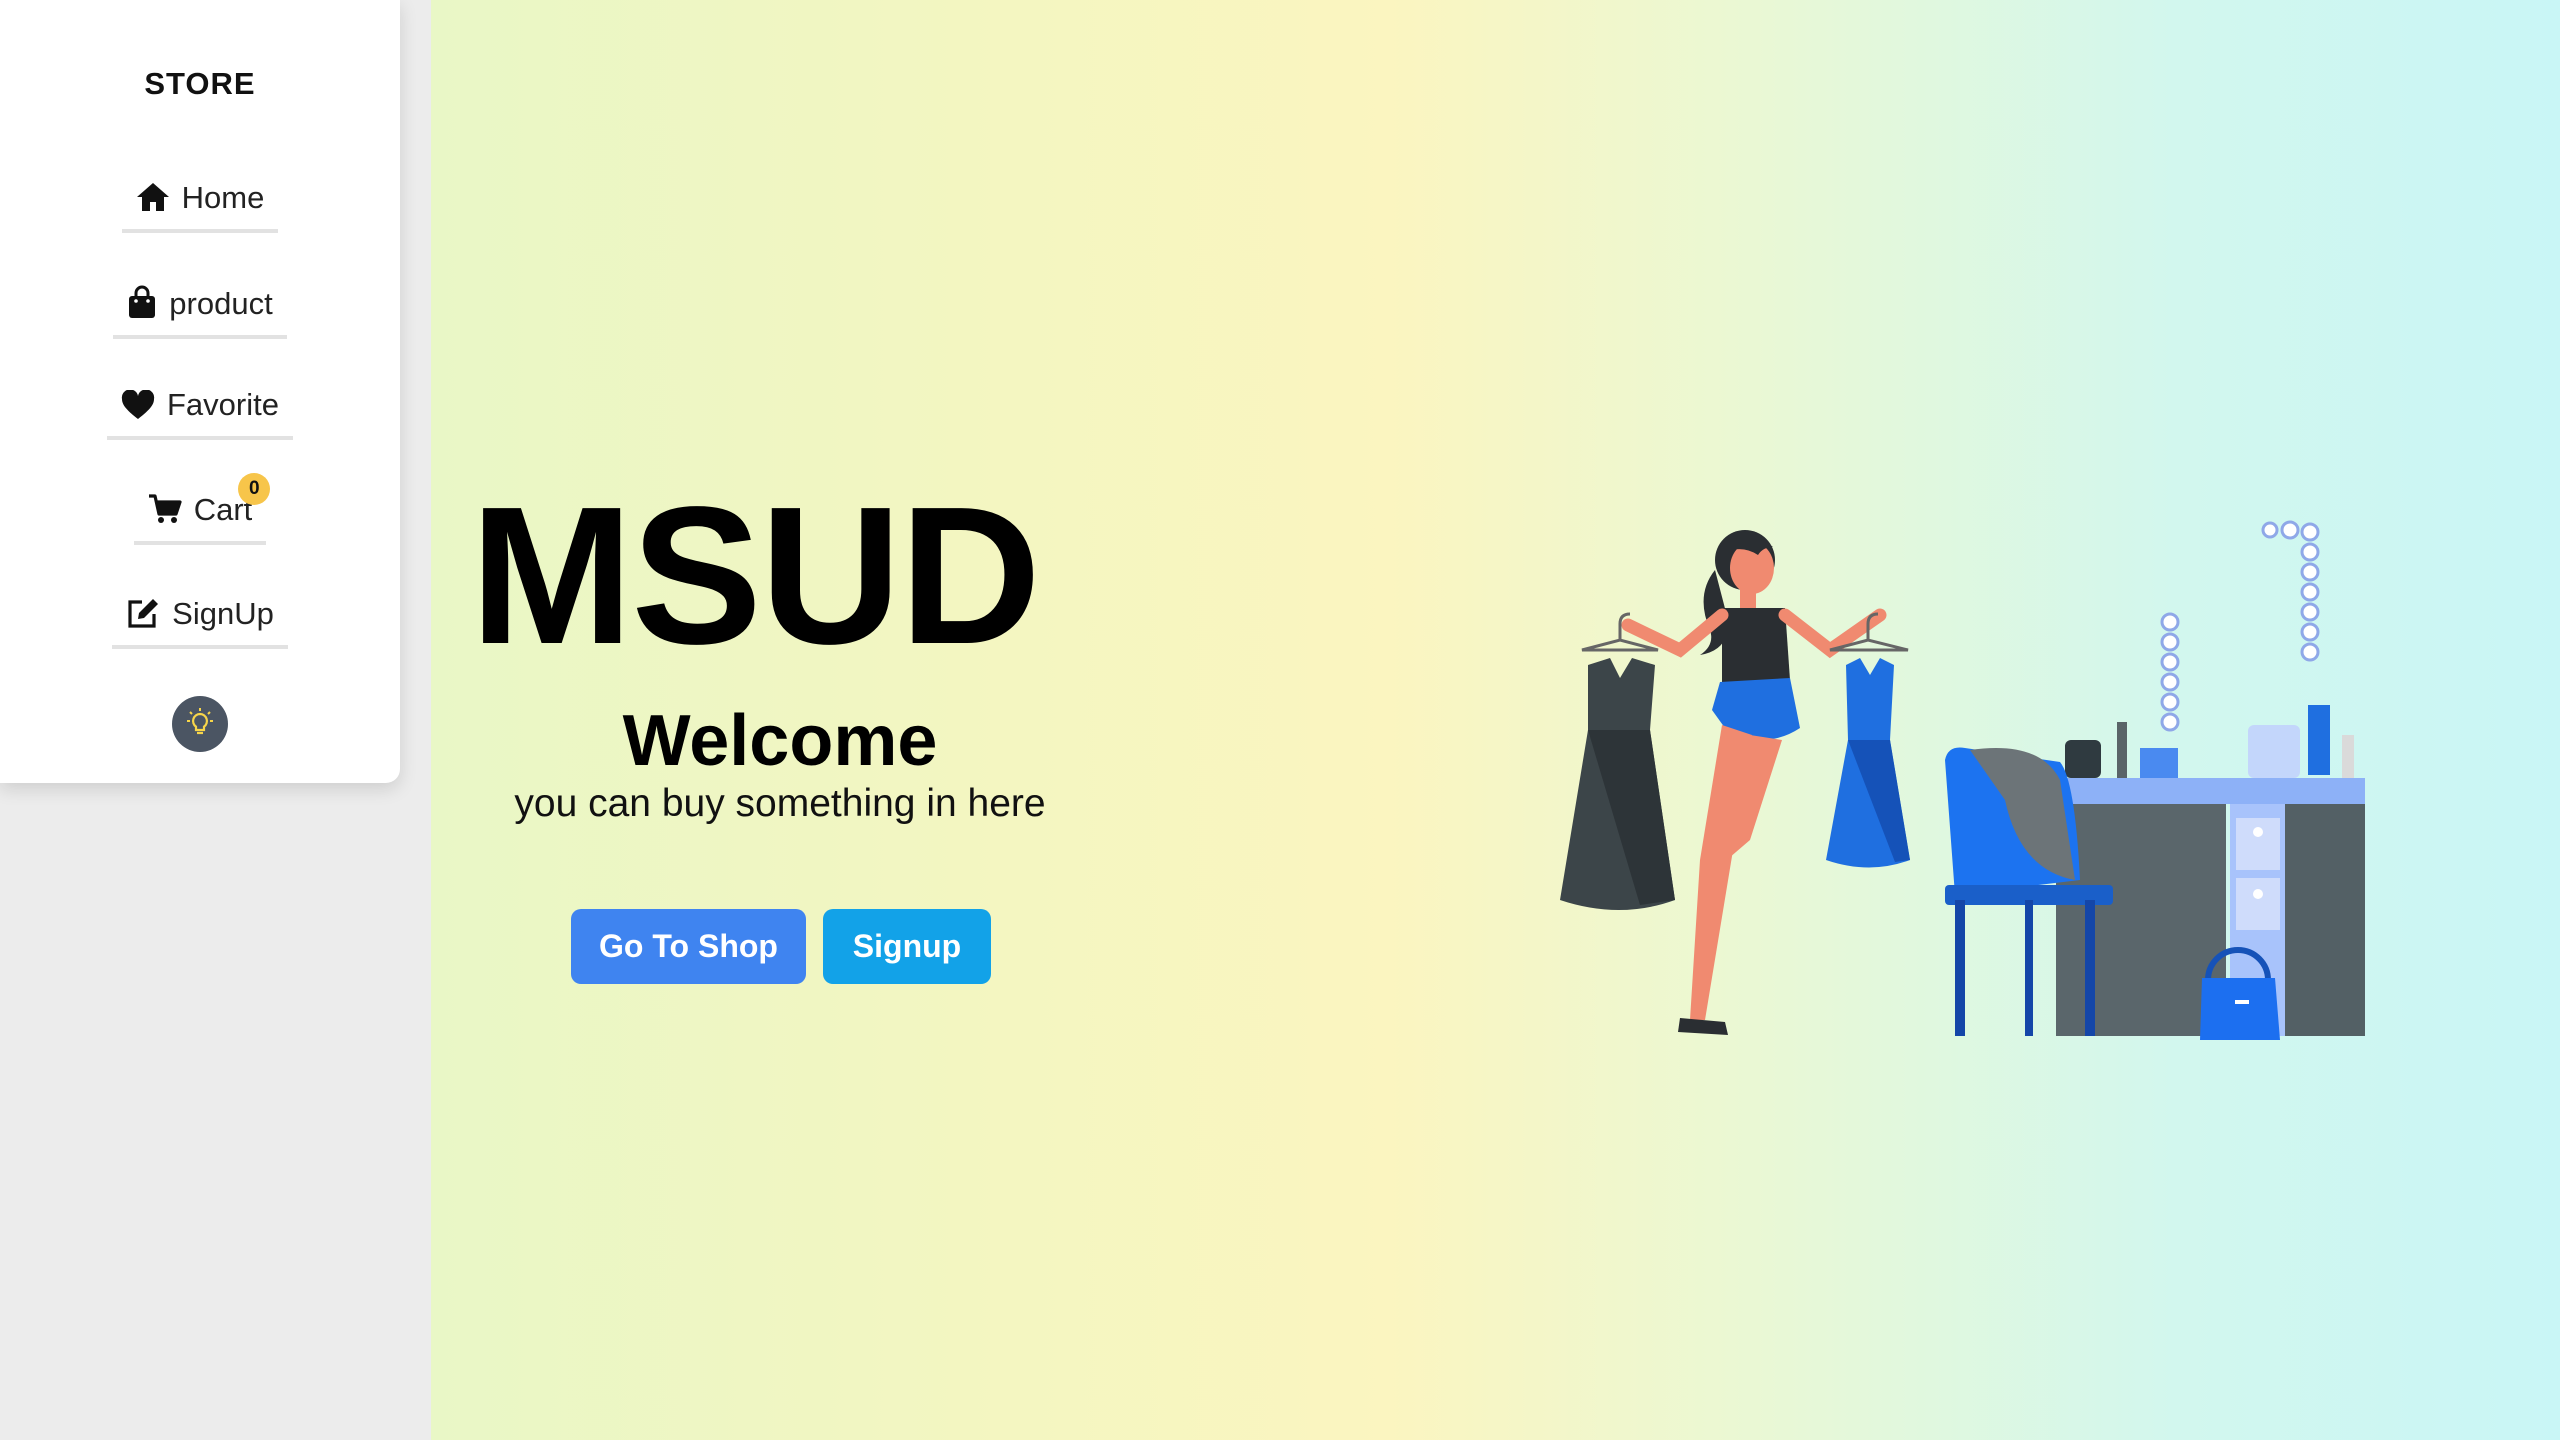  I want to click on cart-count-badge: 0, so click(254, 489).